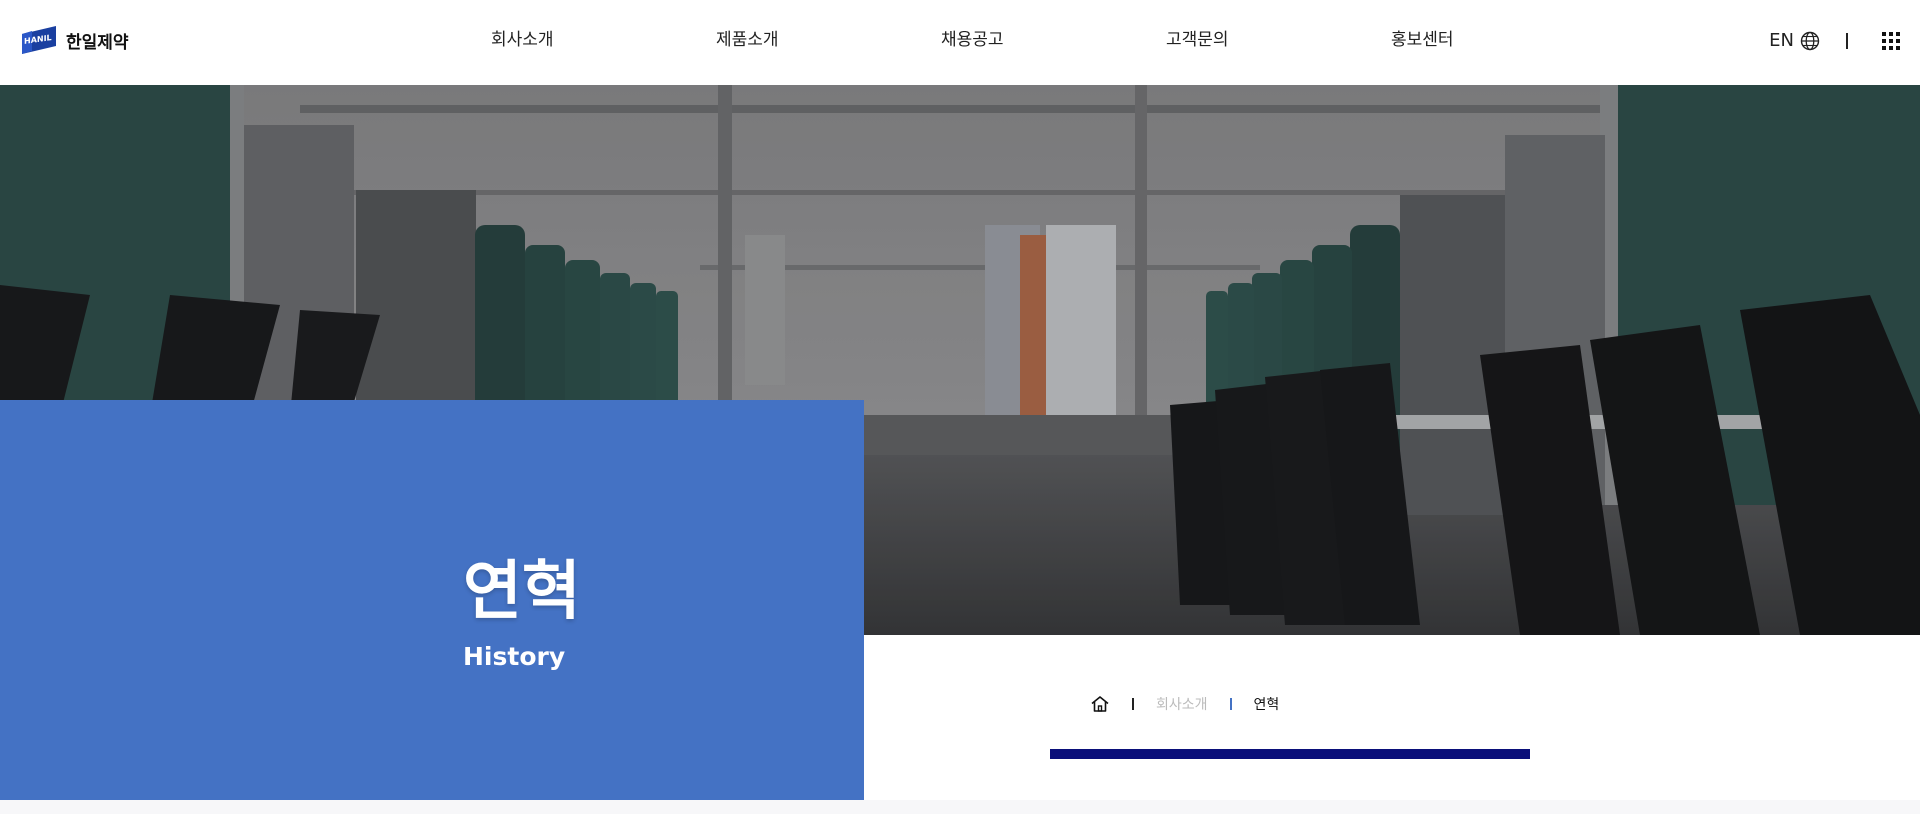  Describe the element at coordinates (1891, 40) in the screenshot. I see `grid-menu-icon` at that location.